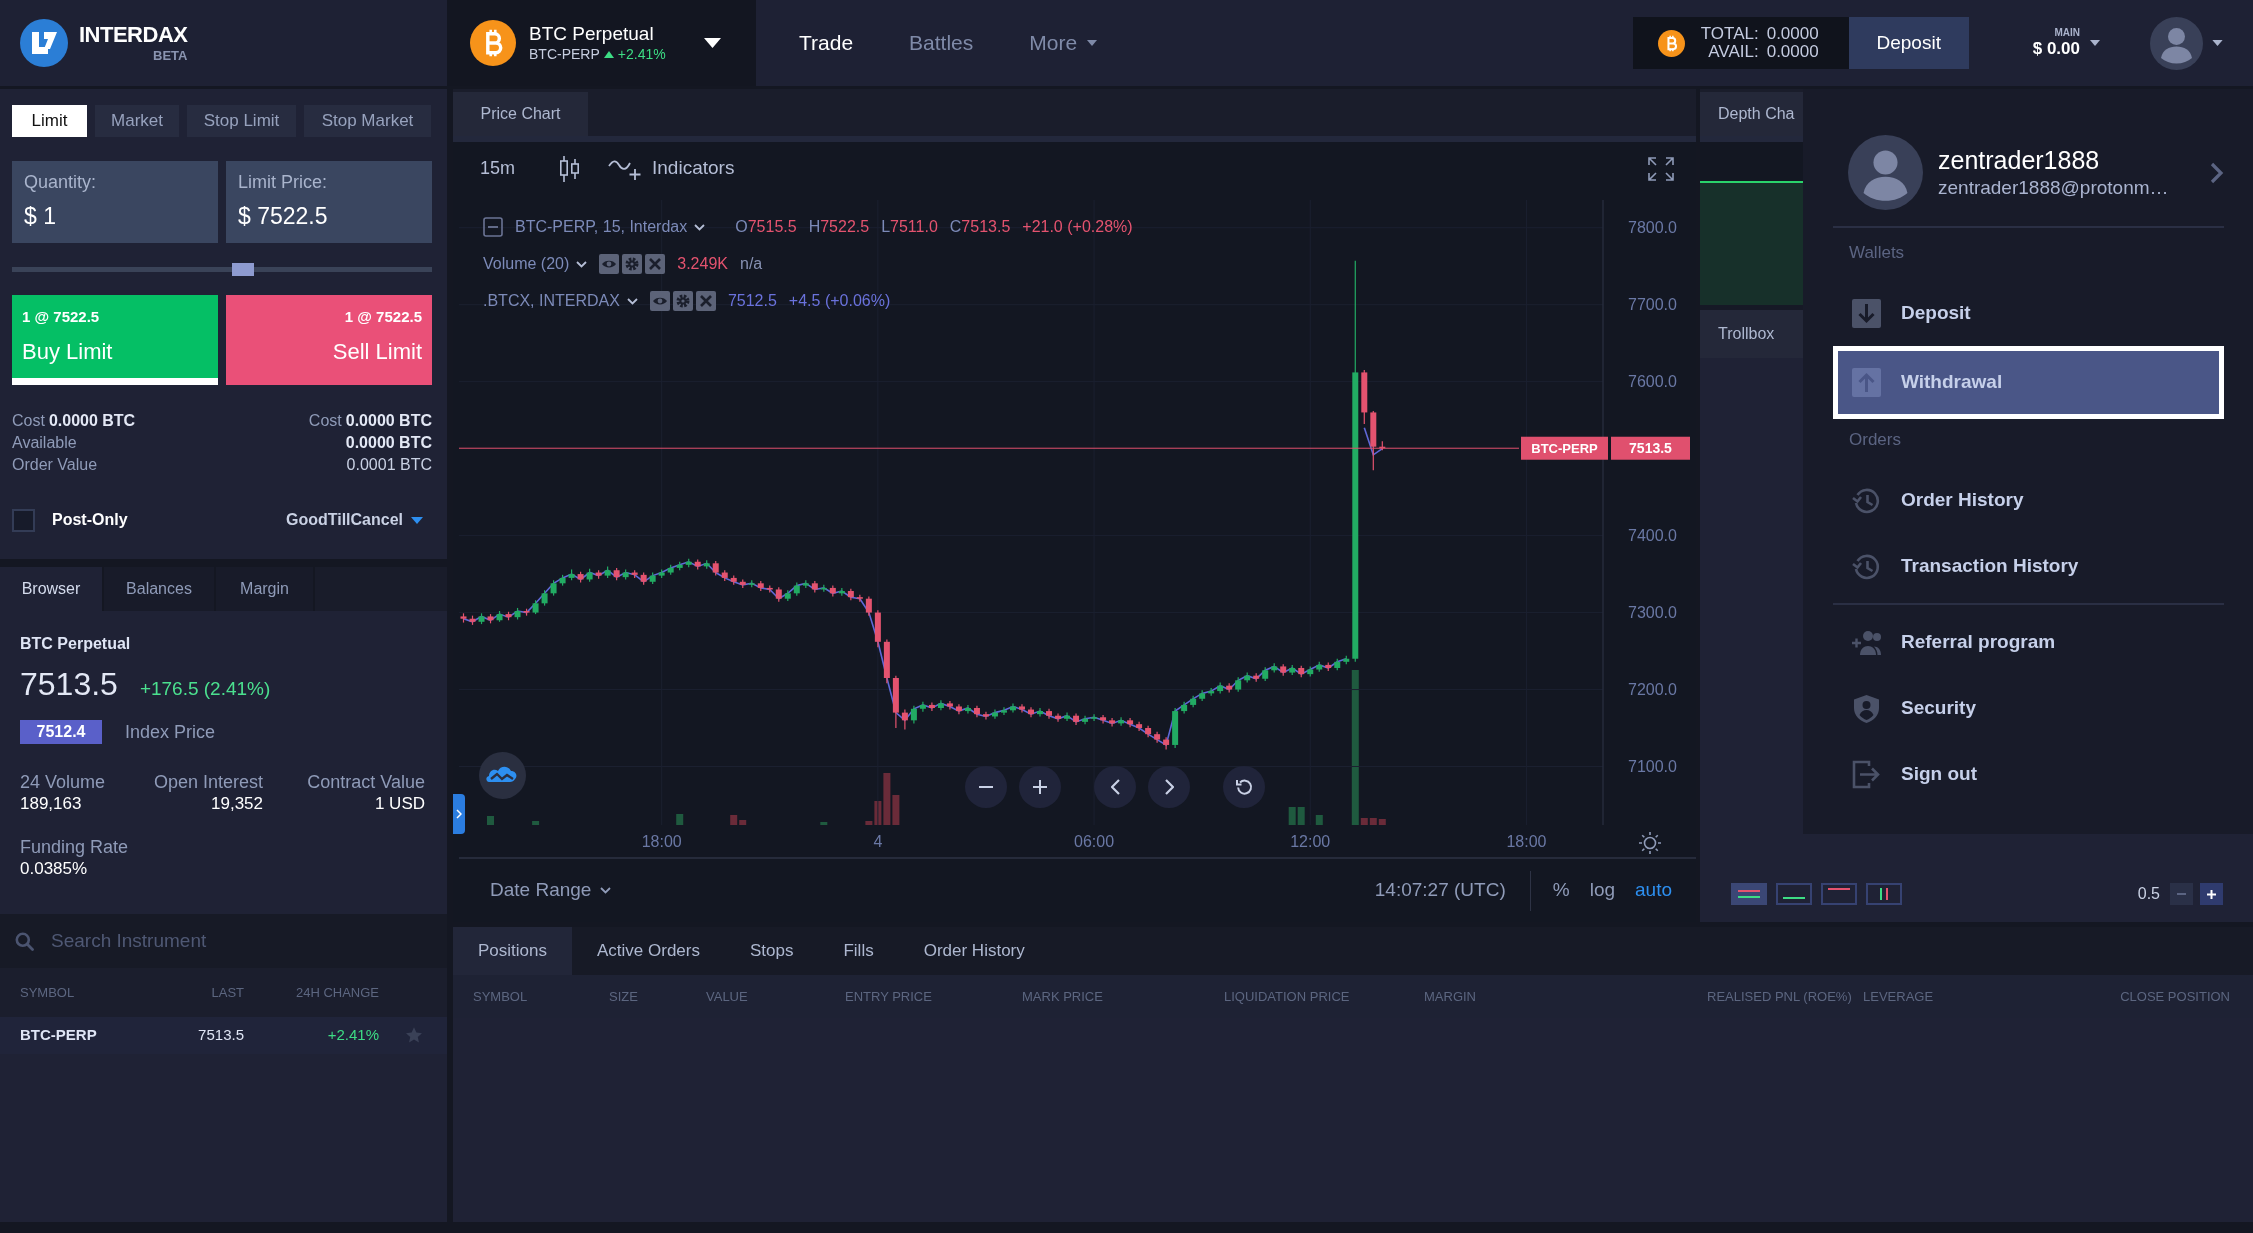  What do you see at coordinates (1899, 996) in the screenshot?
I see `column-header: LEVERAGE` at bounding box center [1899, 996].